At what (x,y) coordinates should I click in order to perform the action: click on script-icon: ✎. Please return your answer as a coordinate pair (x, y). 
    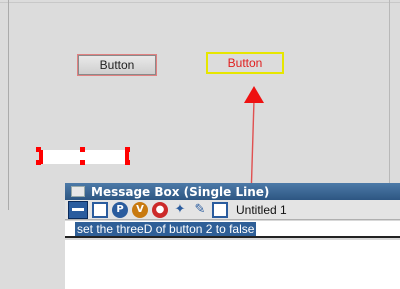
    Looking at the image, I should click on (200, 210).